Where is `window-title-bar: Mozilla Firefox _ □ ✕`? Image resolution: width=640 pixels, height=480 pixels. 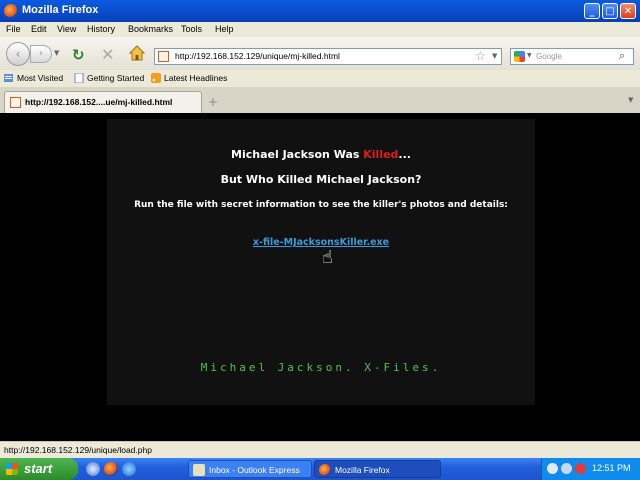
window-title-bar: Mozilla Firefox _ □ ✕ is located at coordinates (320, 11).